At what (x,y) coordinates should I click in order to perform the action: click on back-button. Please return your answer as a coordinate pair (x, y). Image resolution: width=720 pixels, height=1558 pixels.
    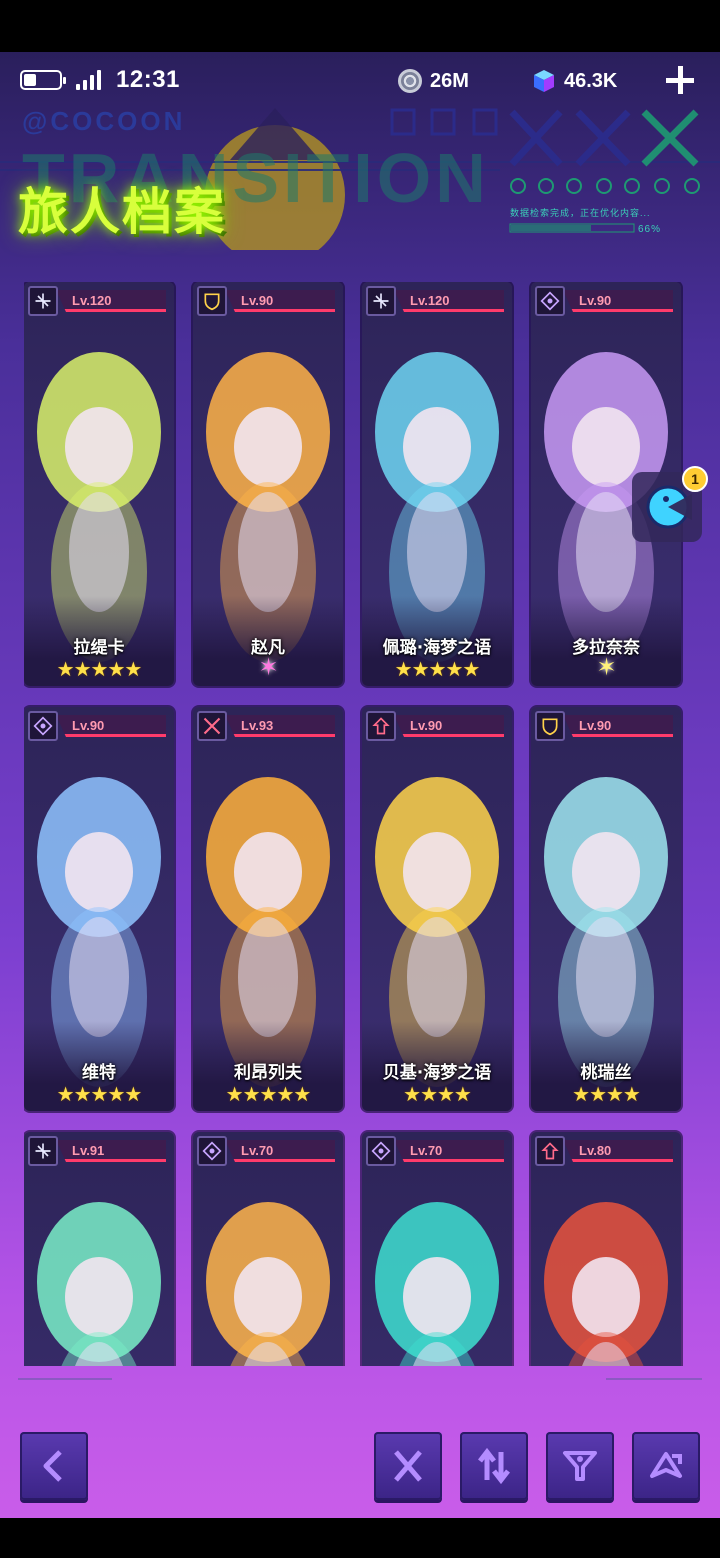
    Looking at the image, I should click on (54, 1466).